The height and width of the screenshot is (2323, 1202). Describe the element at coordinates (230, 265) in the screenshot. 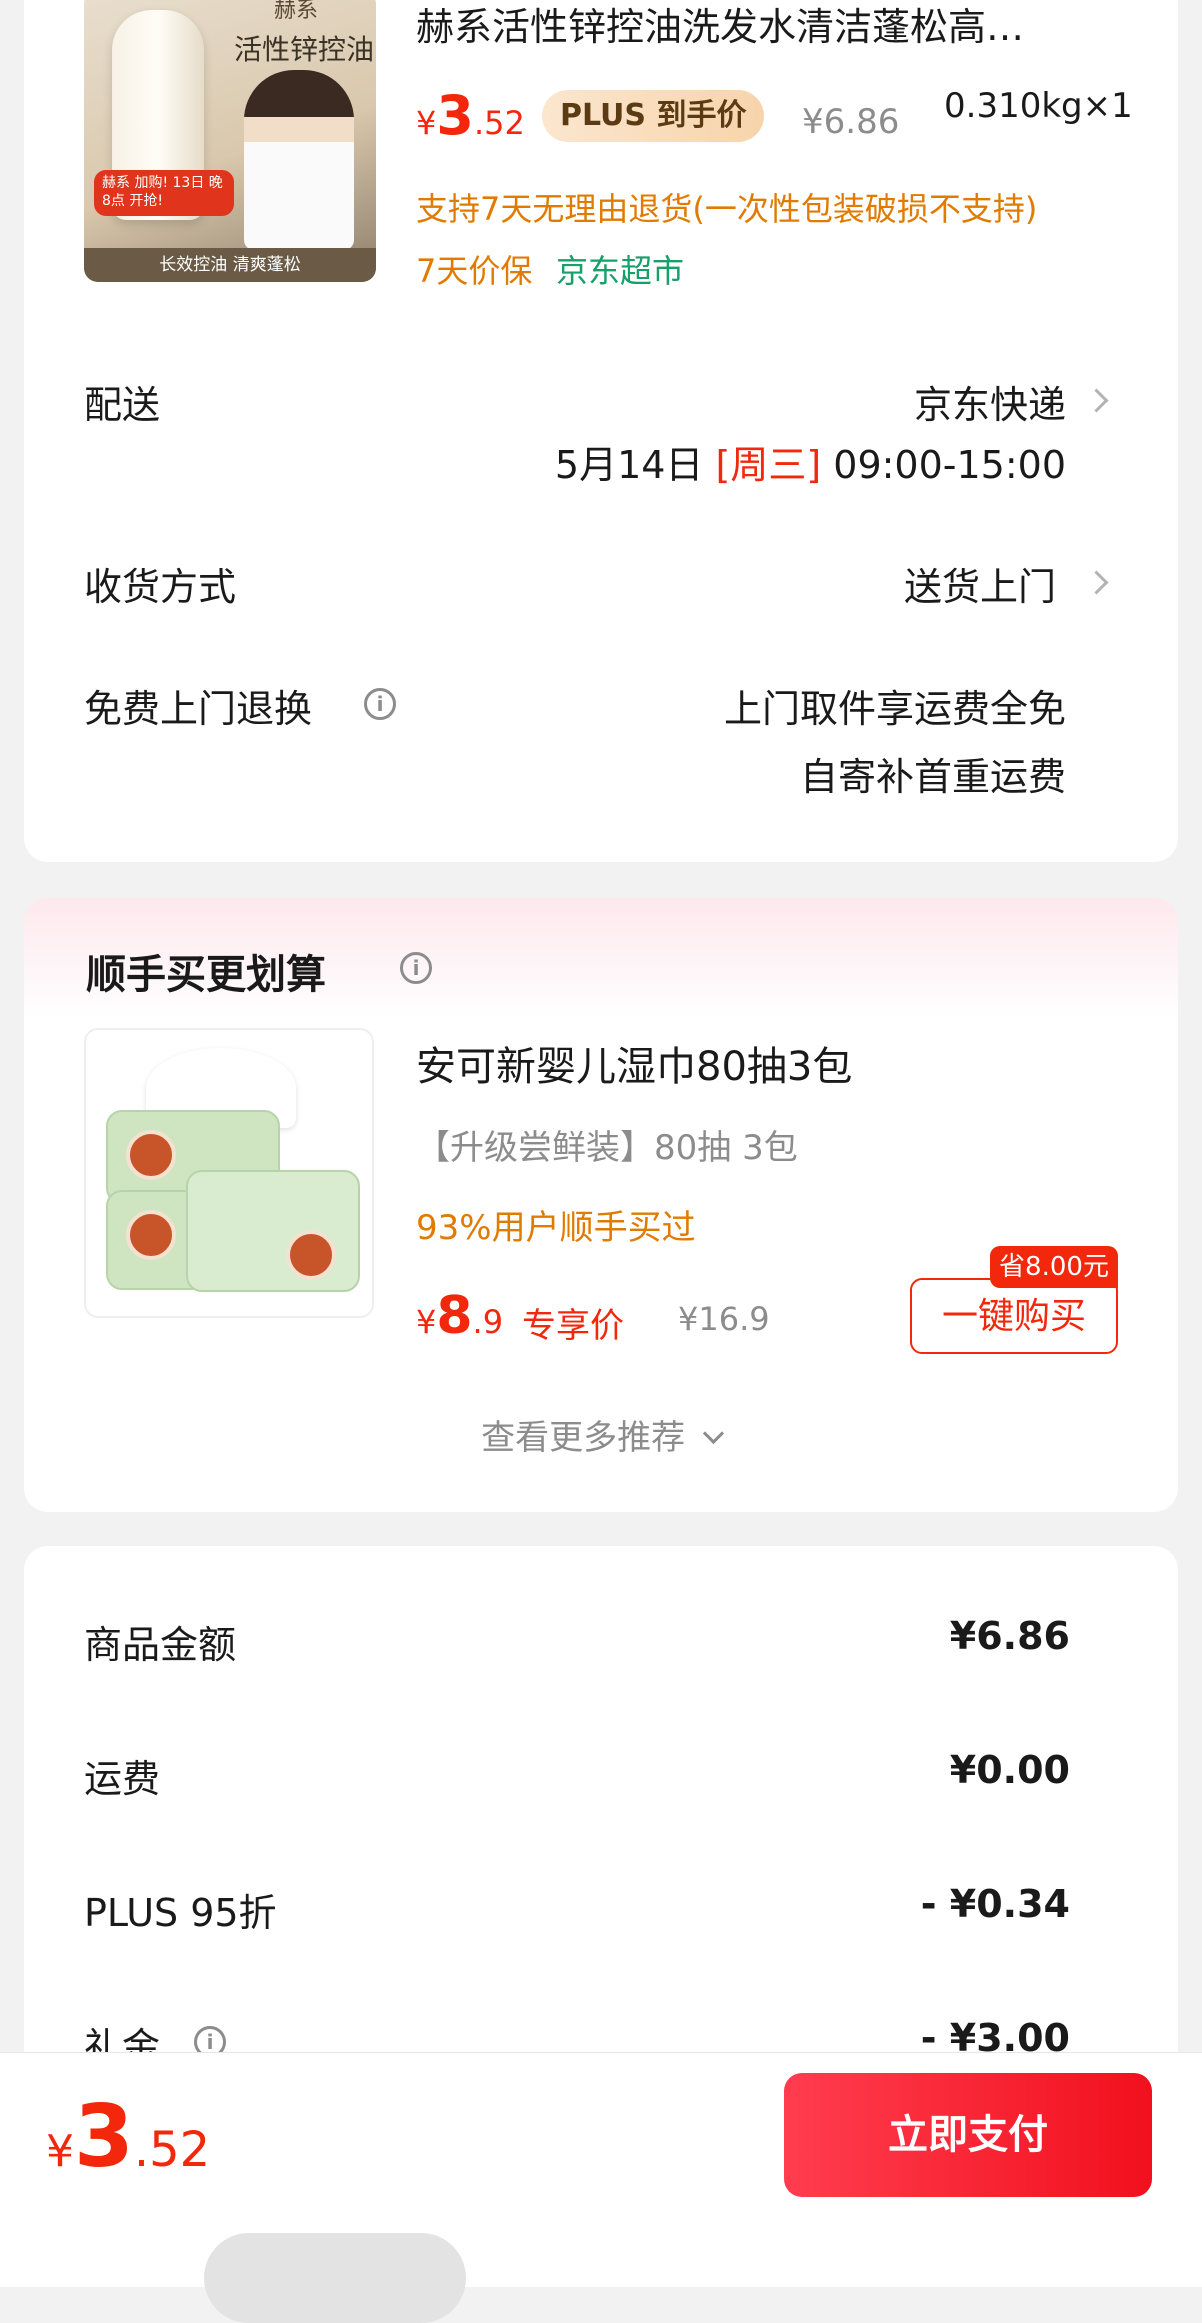

I see `image-footer: 长效控油 清爽蓬松` at that location.